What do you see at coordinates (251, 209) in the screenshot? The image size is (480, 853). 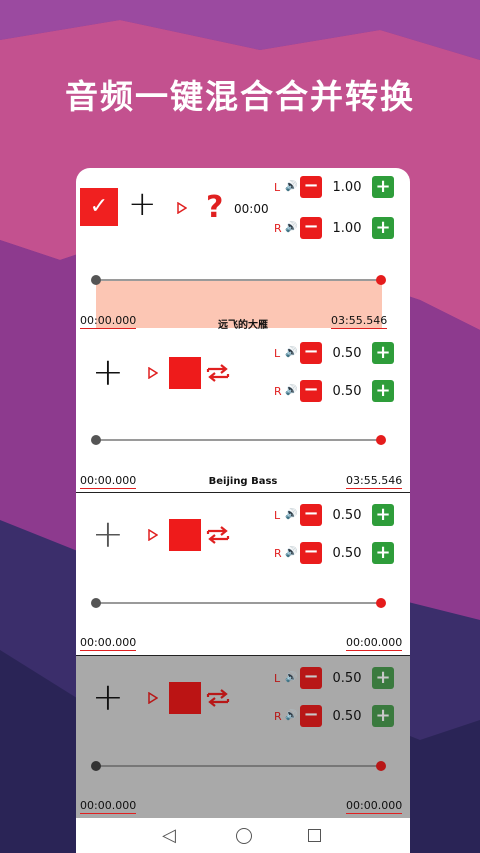 I see `playback-timer: 00:00` at bounding box center [251, 209].